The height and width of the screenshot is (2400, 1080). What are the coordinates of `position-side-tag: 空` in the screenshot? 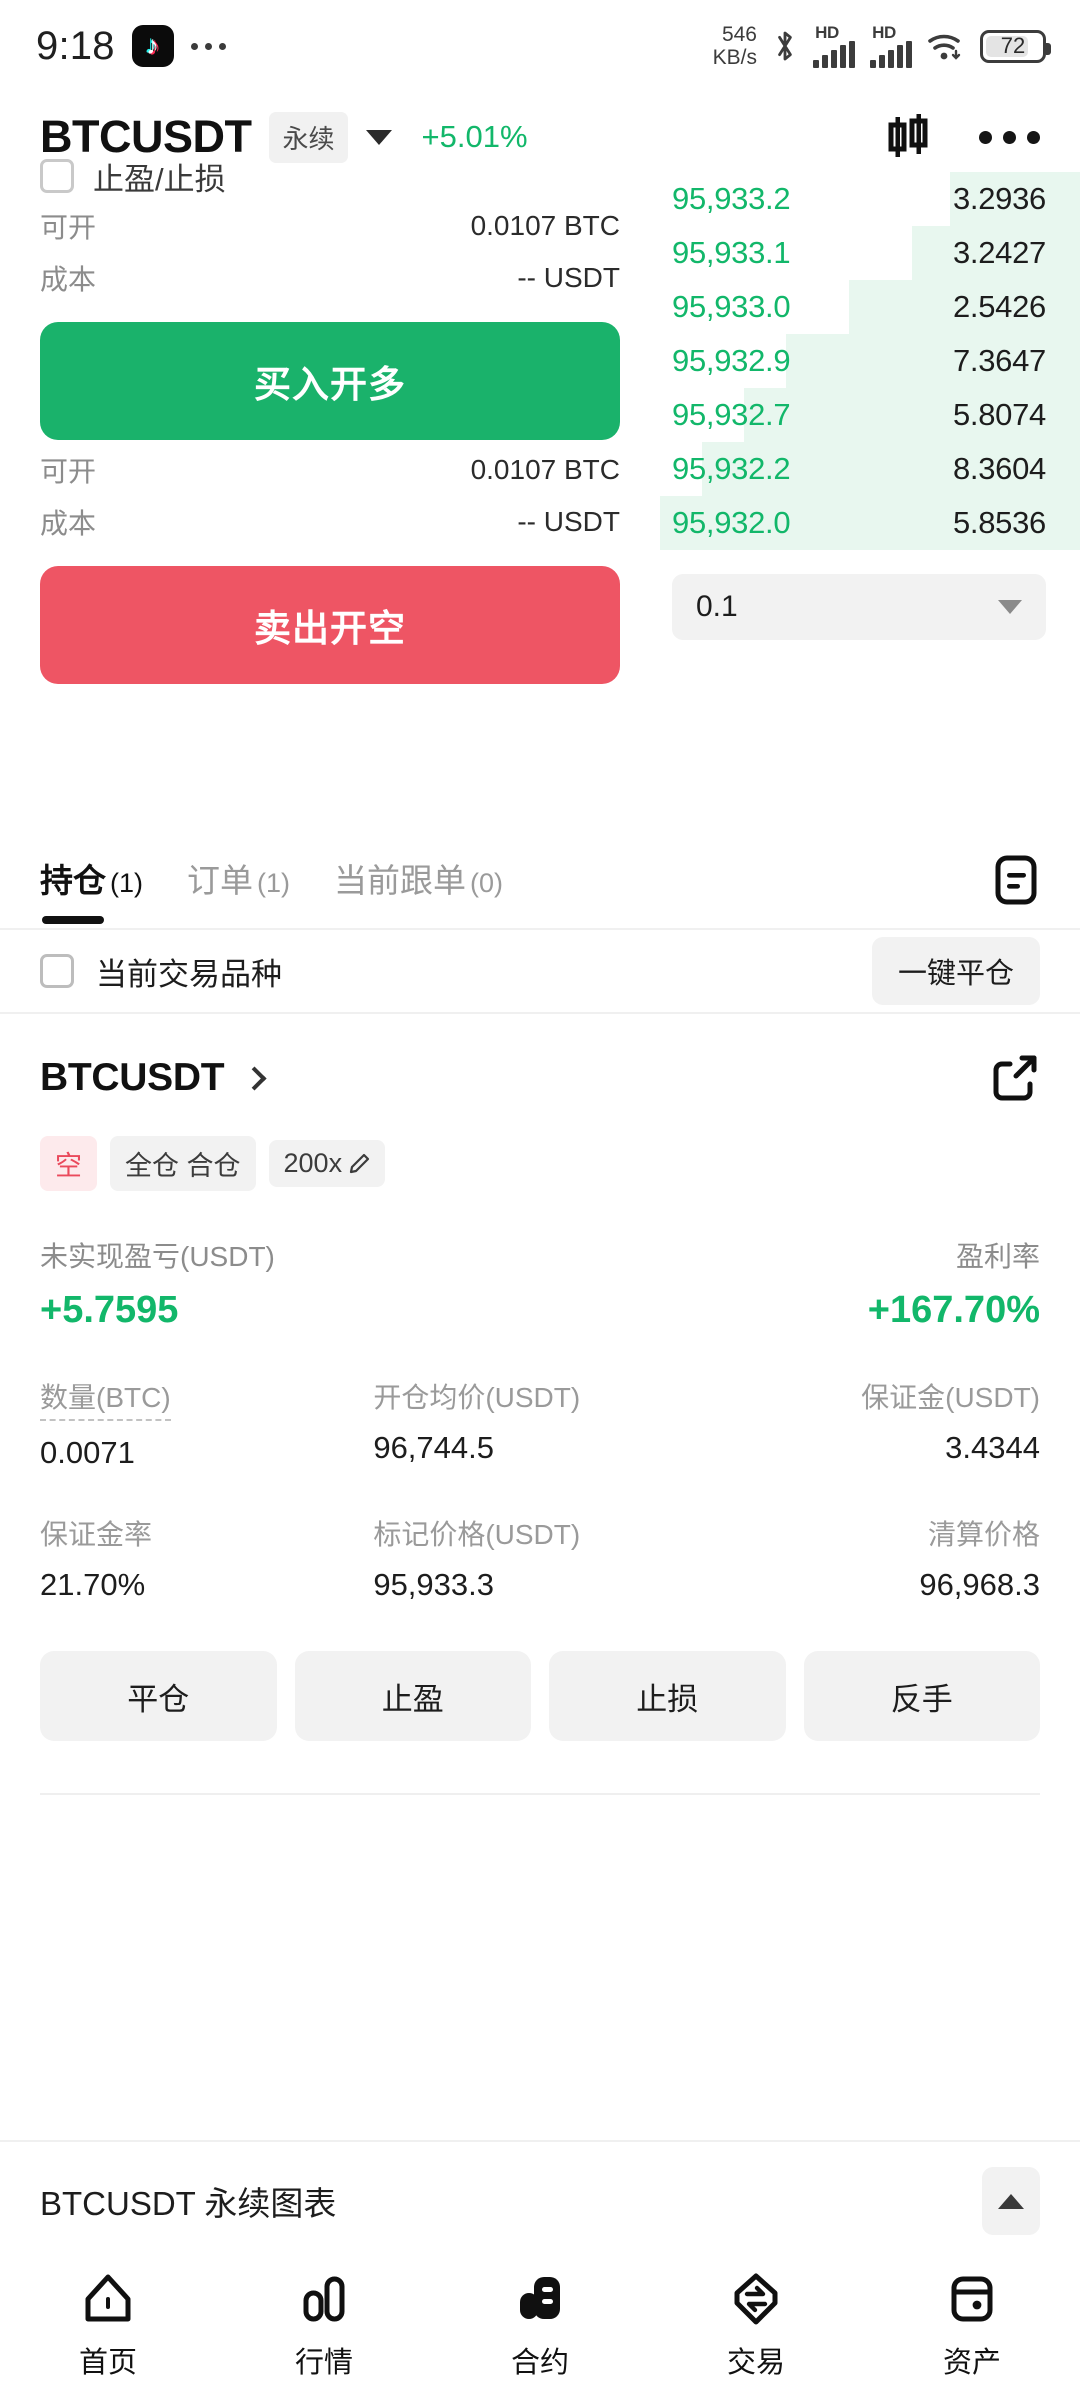 It's located at (68, 1163).